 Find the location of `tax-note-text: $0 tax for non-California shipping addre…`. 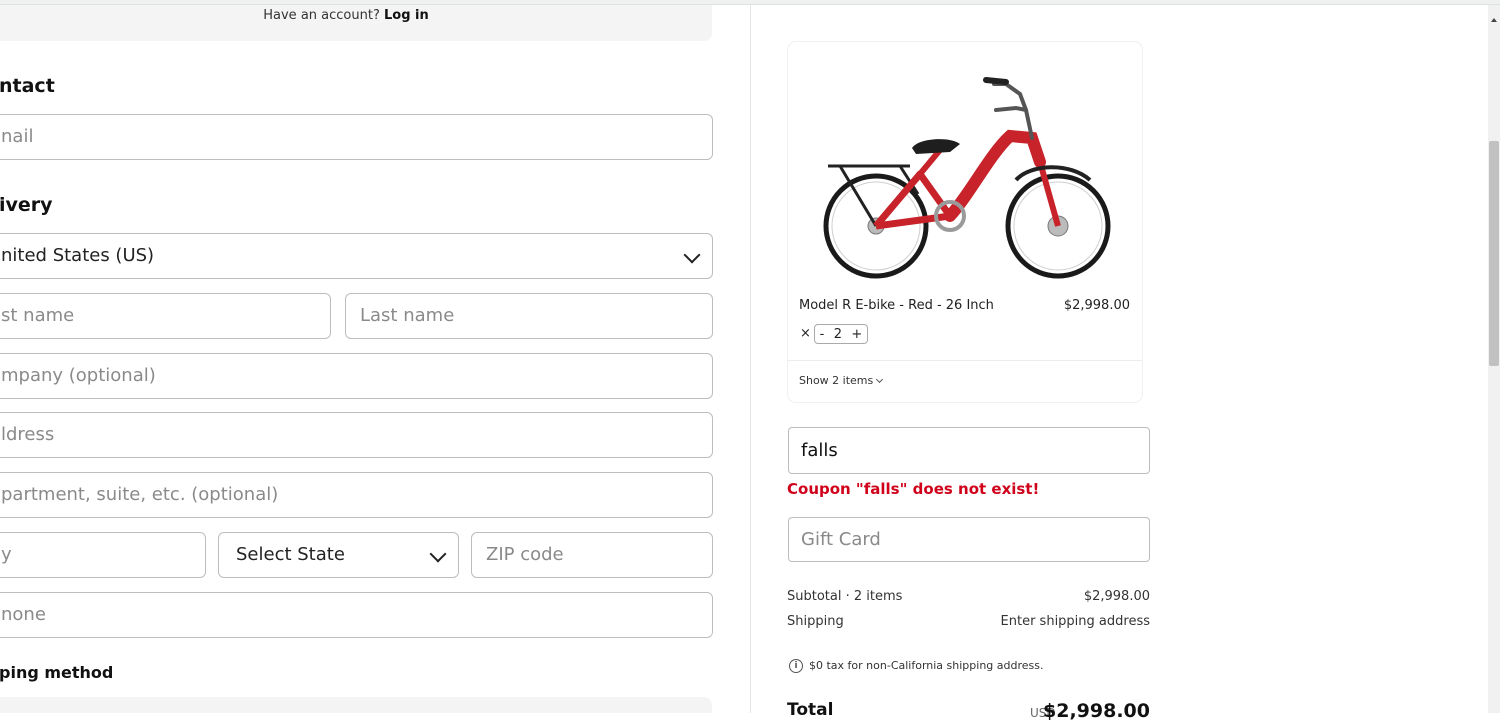

tax-note-text: $0 tax for non-California shipping addre… is located at coordinates (926, 665).